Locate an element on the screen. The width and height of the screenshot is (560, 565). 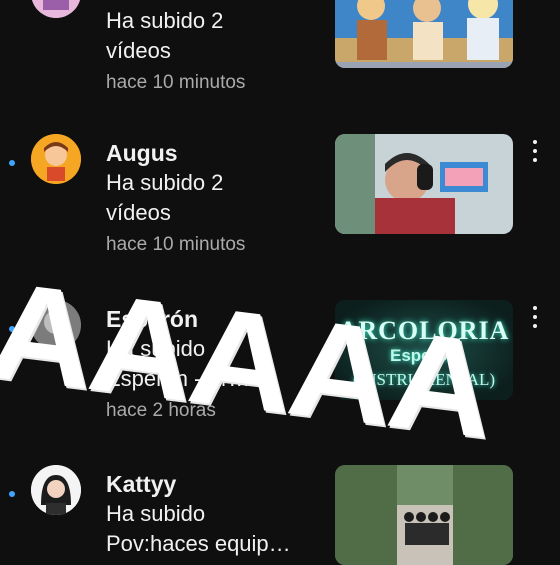
thumbnail-caption: (INSTRUMENTAL) is located at coordinates (424, 379).